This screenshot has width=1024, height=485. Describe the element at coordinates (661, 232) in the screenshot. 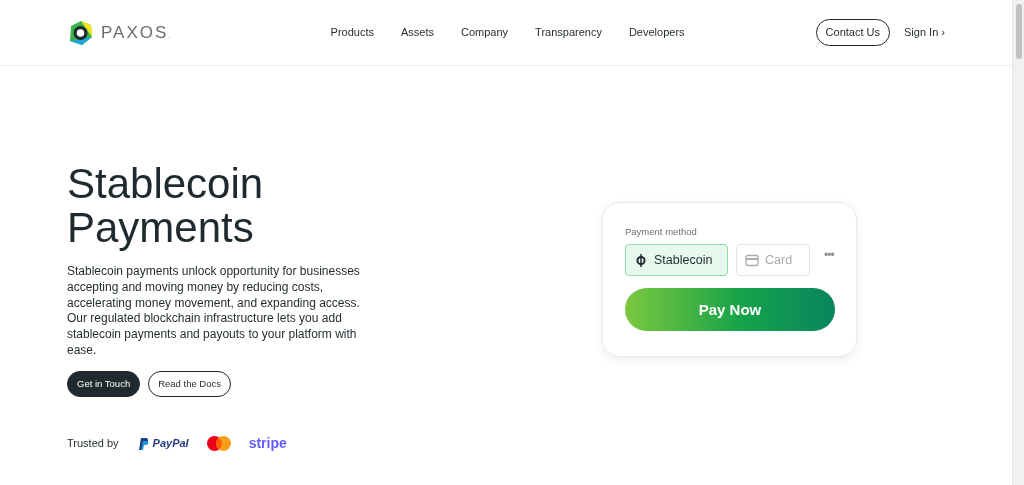

I see `payment-method-label: Payment method` at that location.